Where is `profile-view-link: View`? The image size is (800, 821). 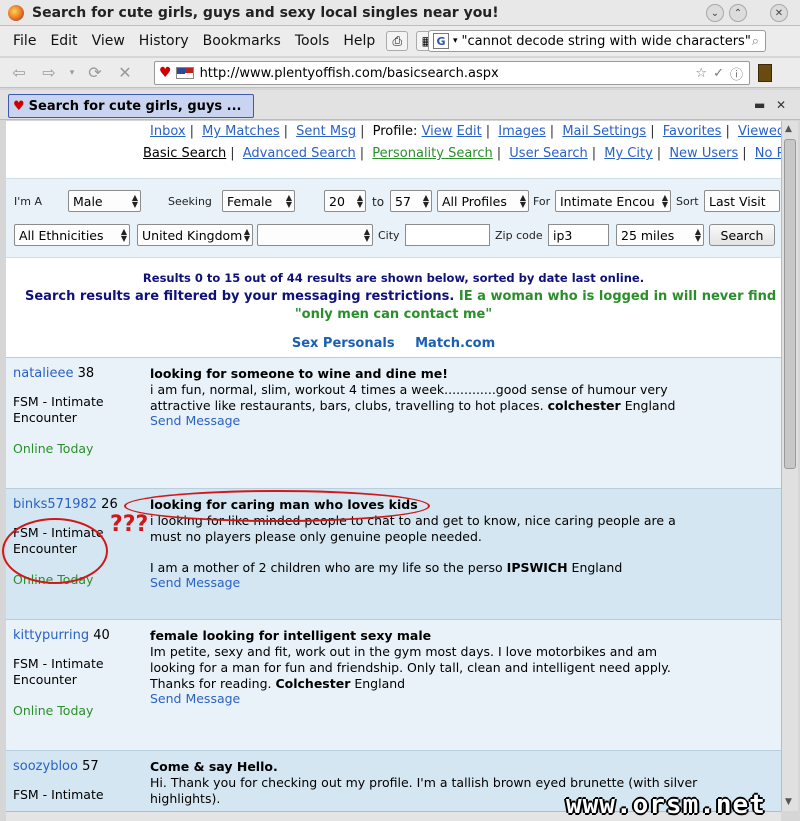
profile-view-link: View is located at coordinates (437, 131).